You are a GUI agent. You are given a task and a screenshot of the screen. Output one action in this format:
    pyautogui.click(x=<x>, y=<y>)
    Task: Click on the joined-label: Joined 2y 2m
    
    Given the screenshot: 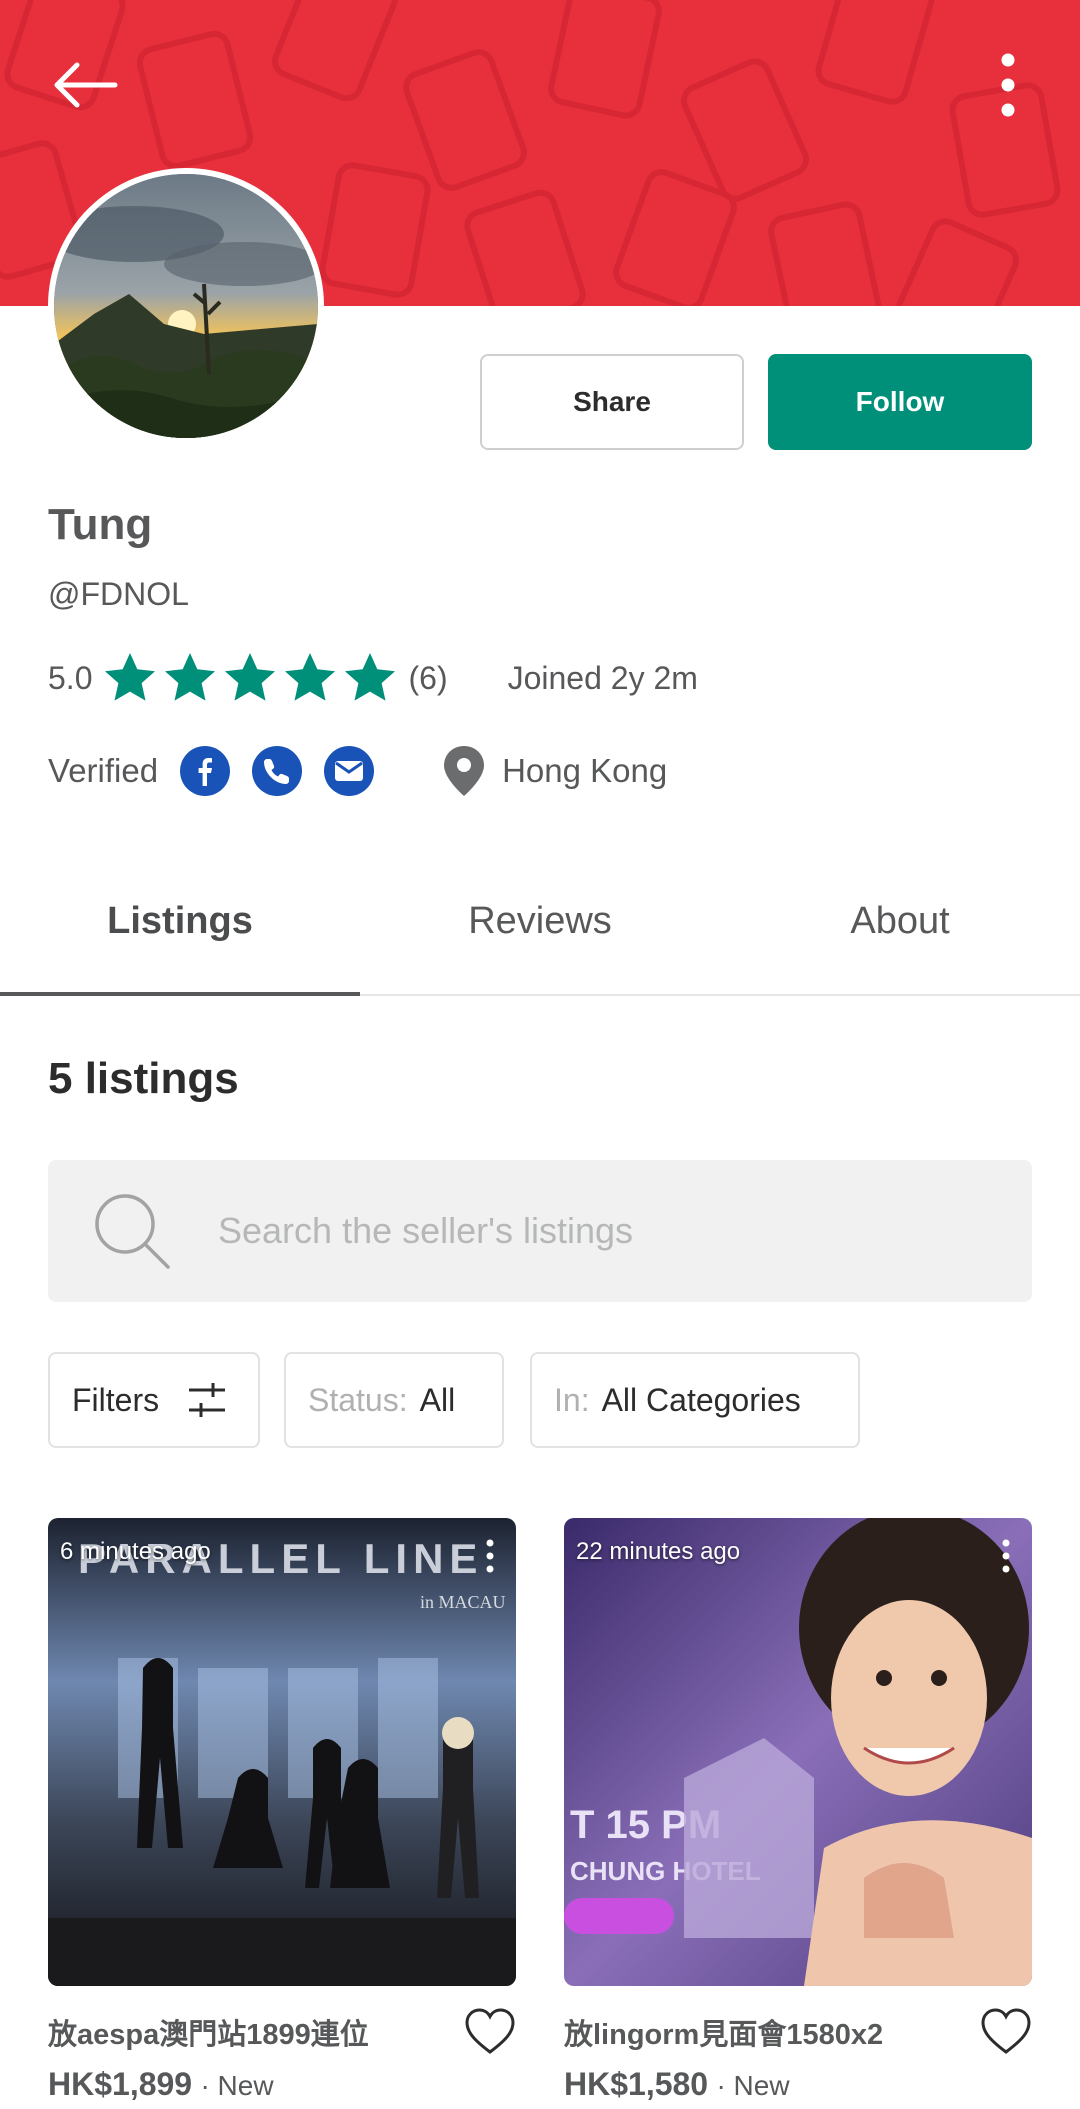 What is the action you would take?
    pyautogui.click(x=602, y=677)
    